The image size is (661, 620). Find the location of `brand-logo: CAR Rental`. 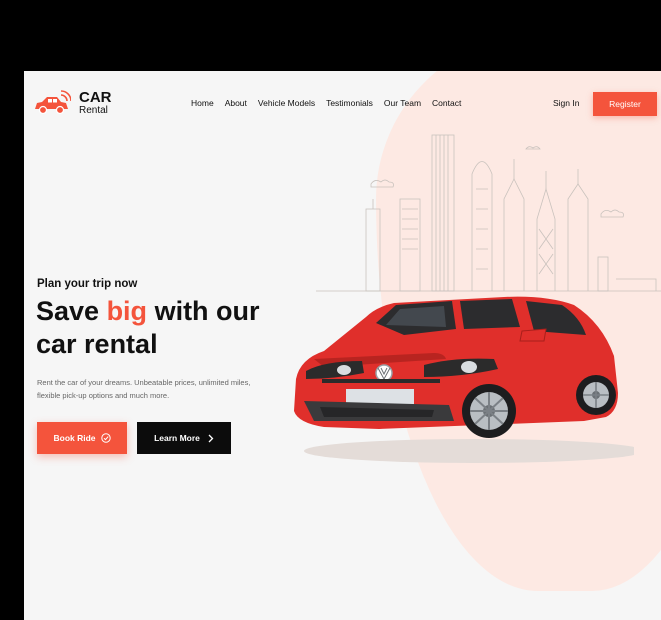

brand-logo: CAR Rental is located at coordinates (72, 103).